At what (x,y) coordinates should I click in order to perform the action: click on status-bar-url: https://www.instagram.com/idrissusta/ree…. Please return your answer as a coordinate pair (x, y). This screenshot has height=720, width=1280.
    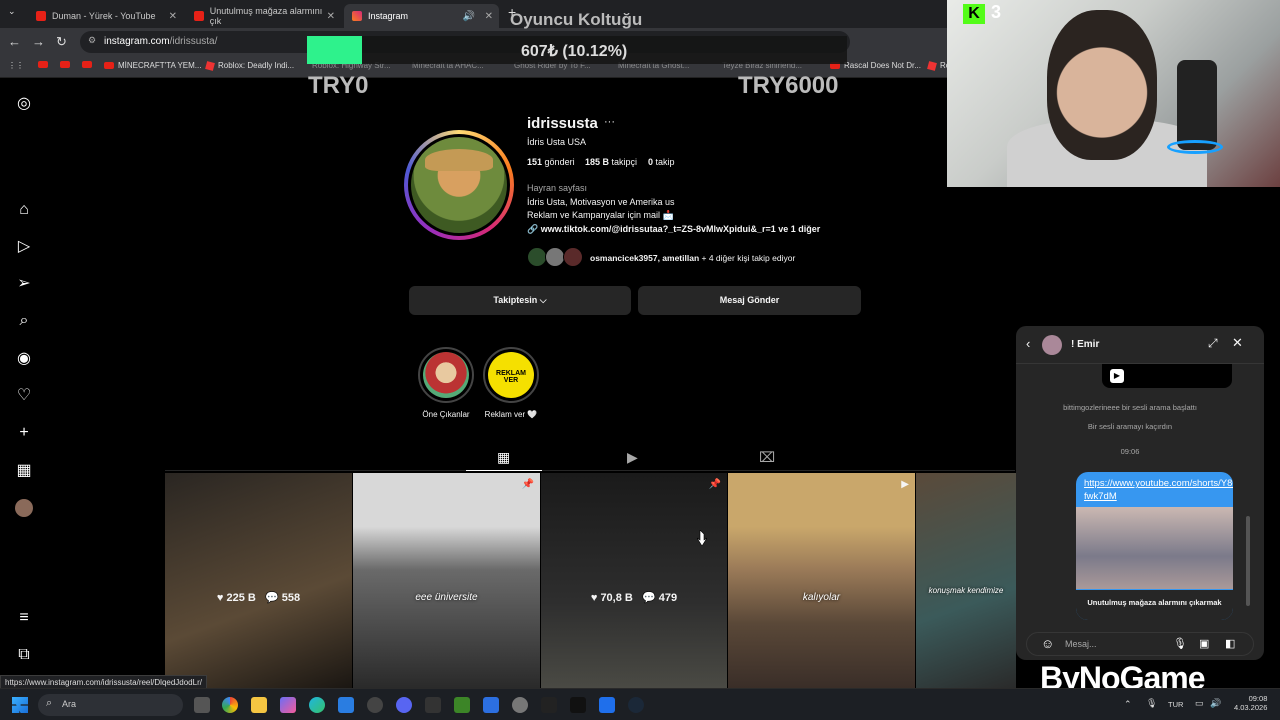
    Looking at the image, I should click on (103, 682).